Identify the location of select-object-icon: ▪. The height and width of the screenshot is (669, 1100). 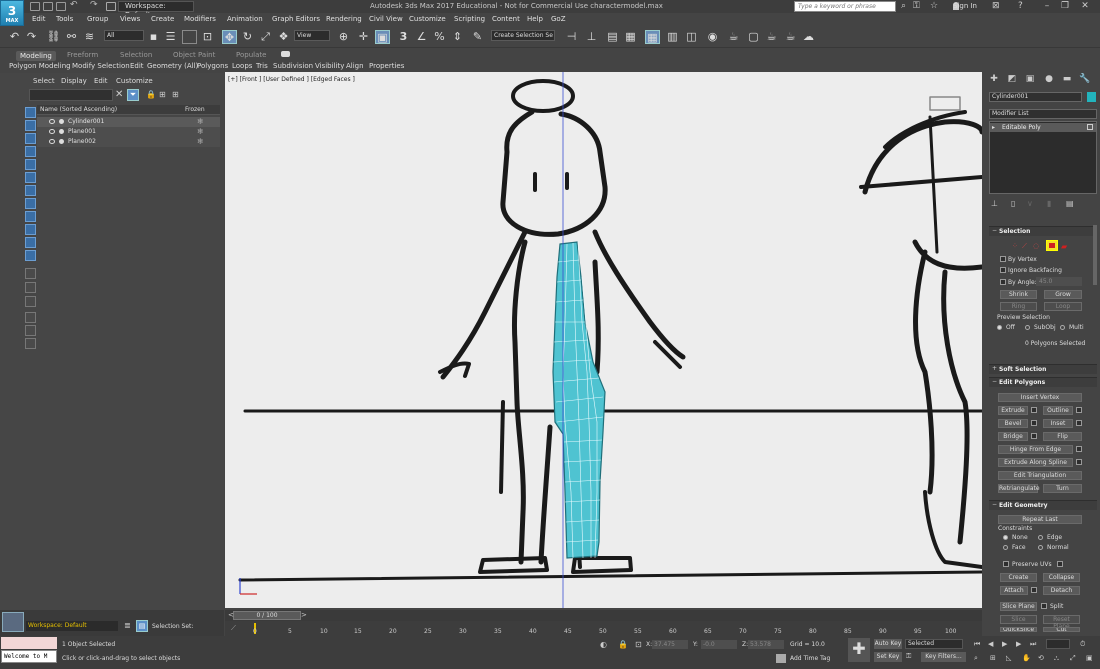
(153, 37).